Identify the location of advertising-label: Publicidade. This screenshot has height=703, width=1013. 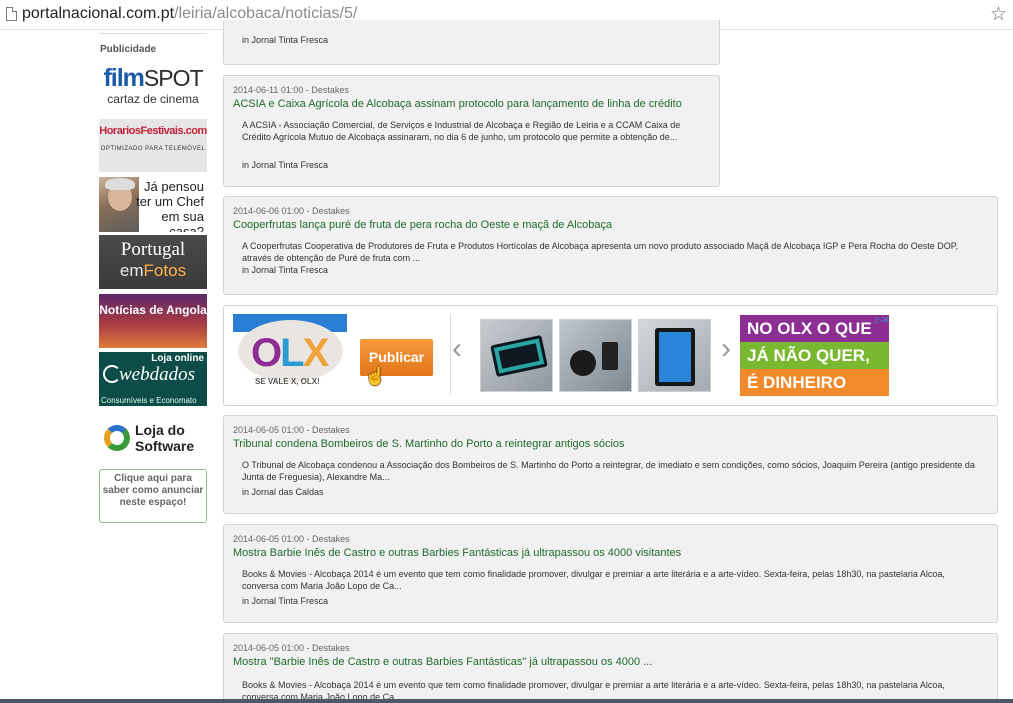
(128, 49).